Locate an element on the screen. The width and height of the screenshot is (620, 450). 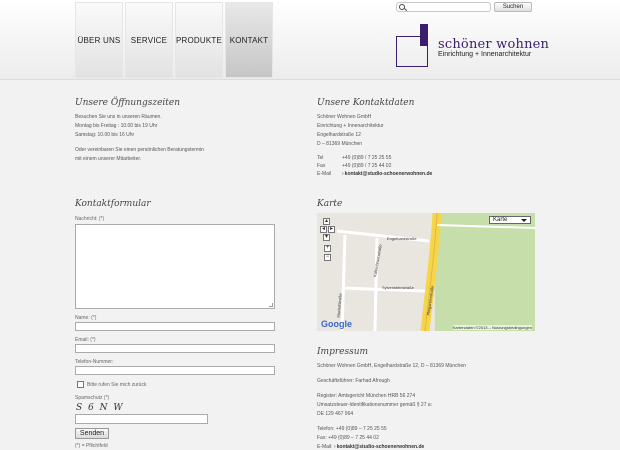
search-box is located at coordinates (443, 7).